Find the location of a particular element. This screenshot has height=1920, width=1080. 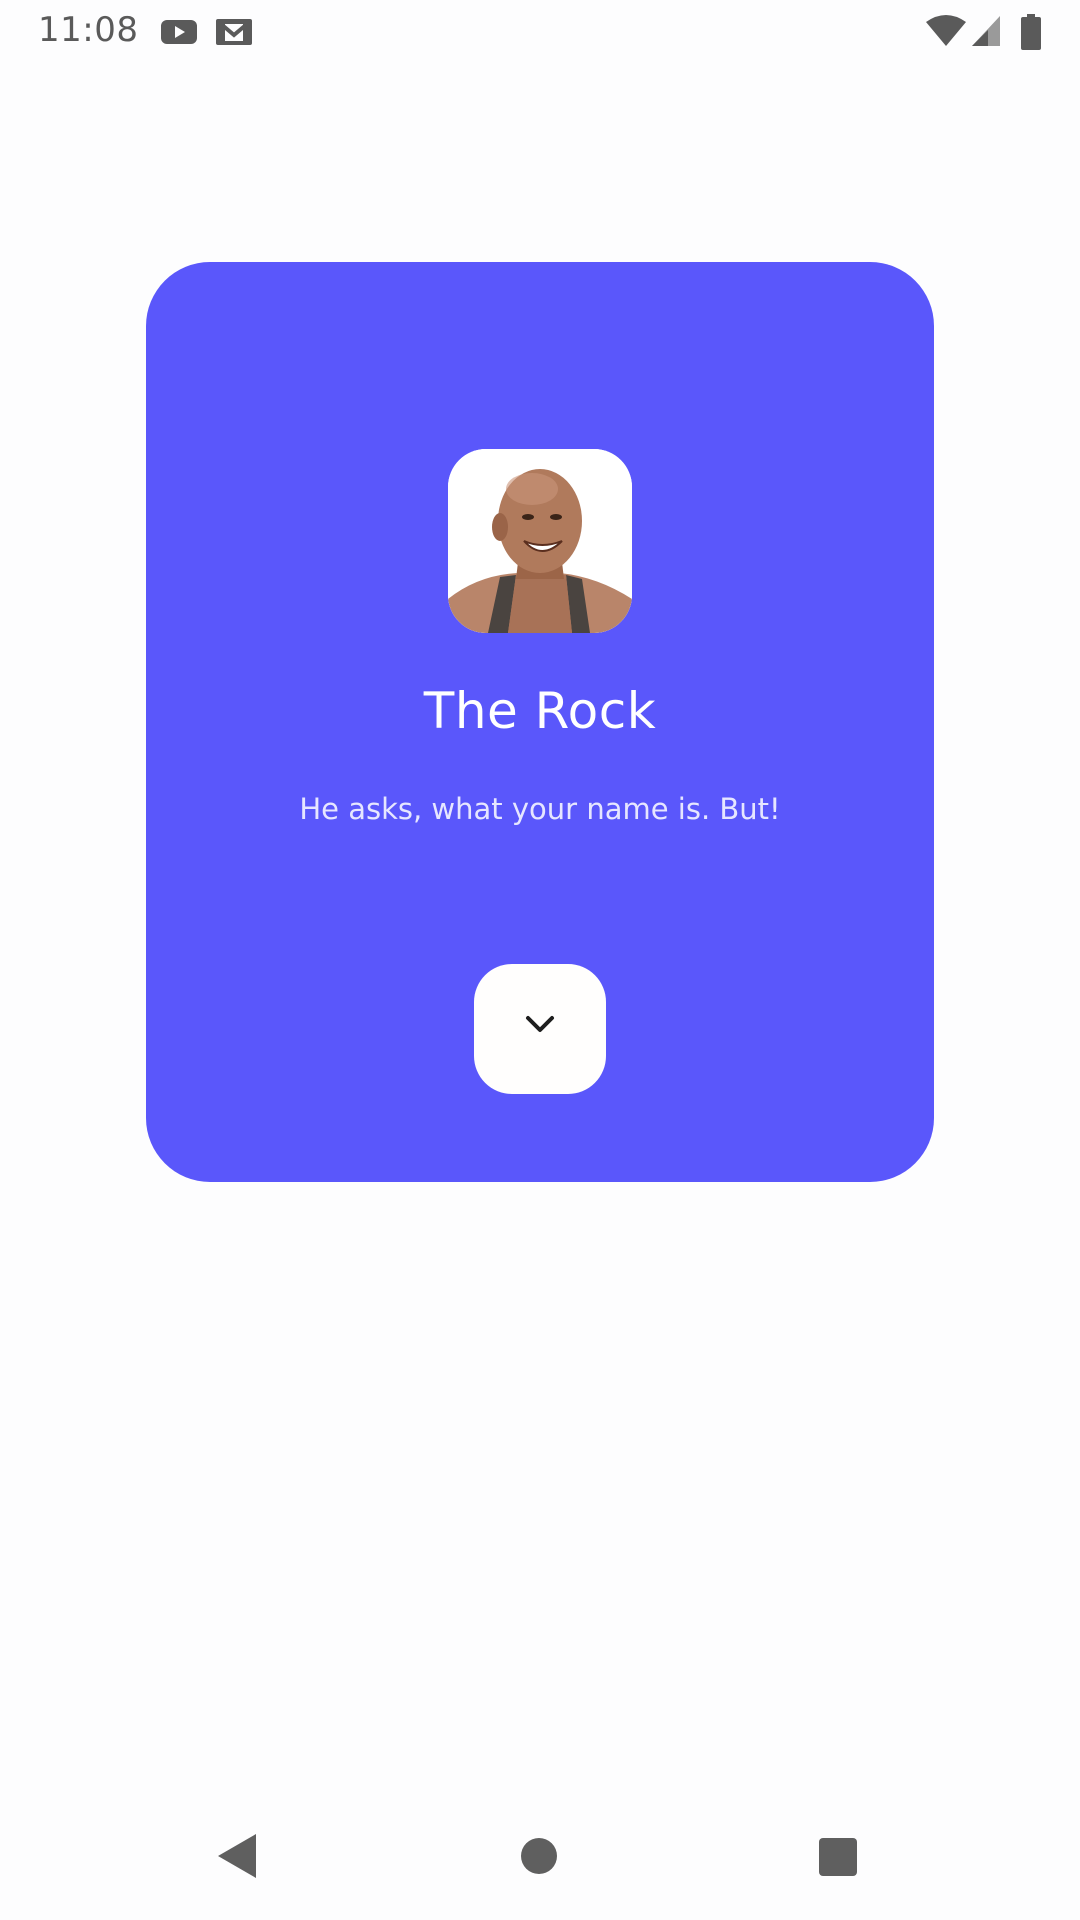

cellular-signal-icon is located at coordinates (986, 31).